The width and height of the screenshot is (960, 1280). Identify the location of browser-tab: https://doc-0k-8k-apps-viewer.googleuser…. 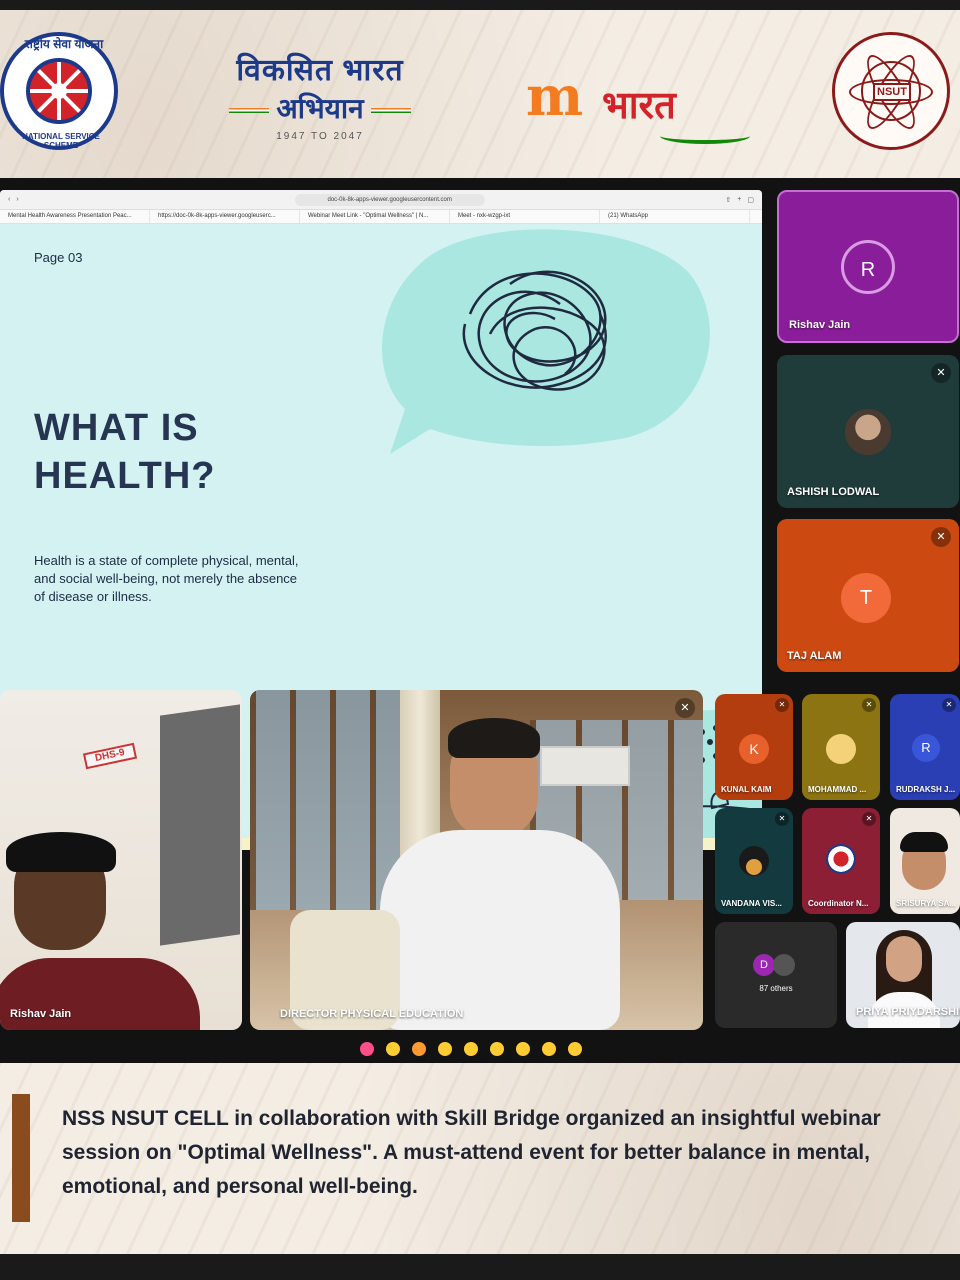
(225, 216).